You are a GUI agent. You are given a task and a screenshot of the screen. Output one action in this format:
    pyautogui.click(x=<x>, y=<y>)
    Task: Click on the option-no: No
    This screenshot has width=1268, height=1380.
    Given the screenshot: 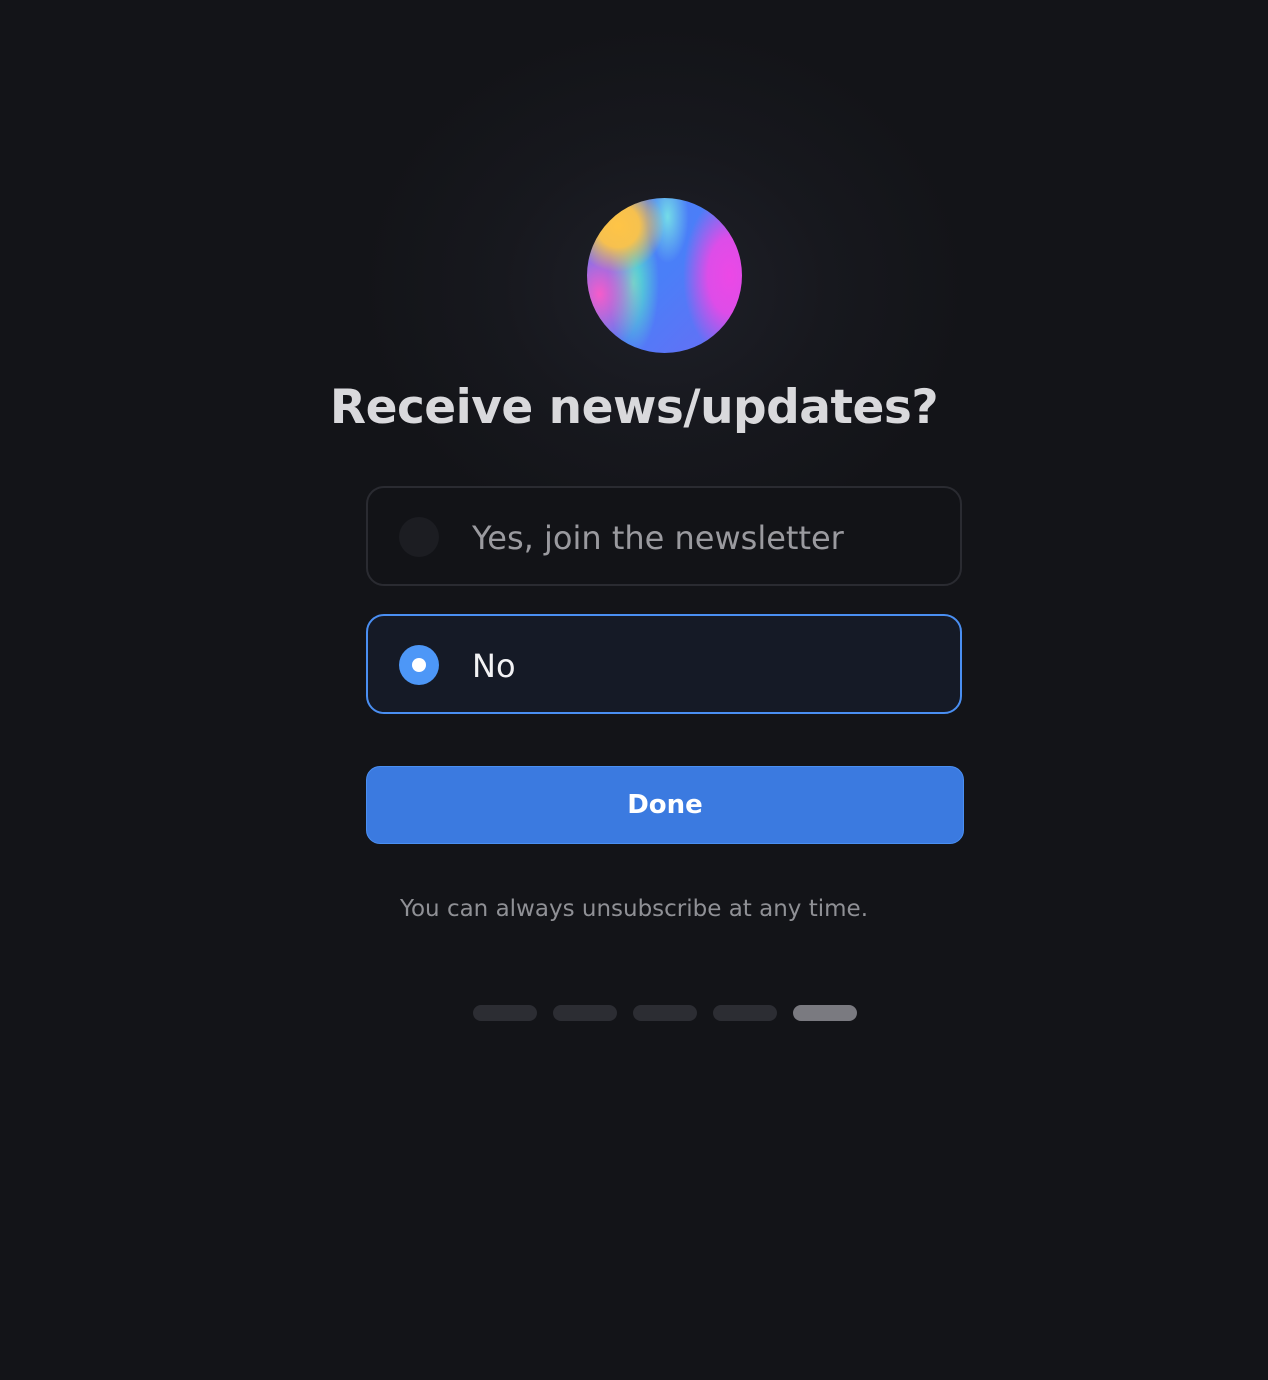 What is the action you would take?
    pyautogui.click(x=664, y=664)
    